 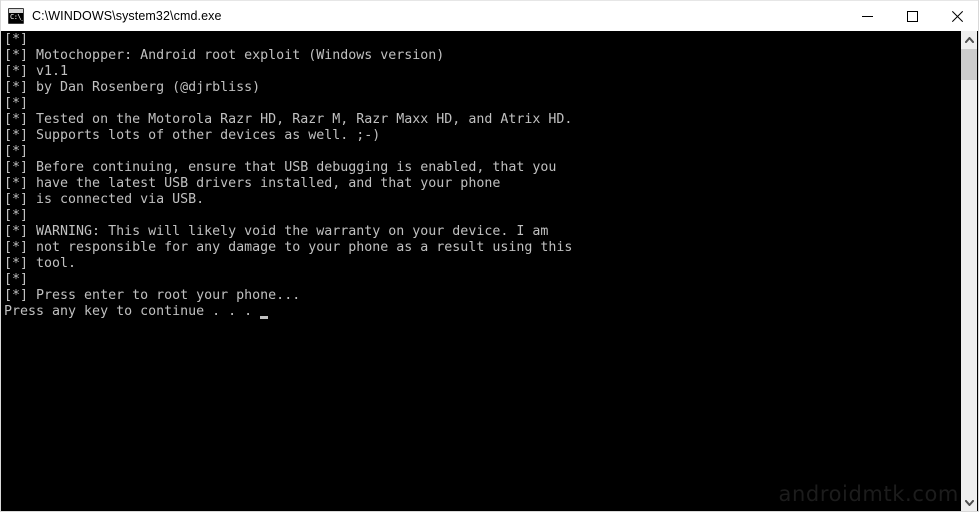 I want to click on minimize-icon, so click(x=867, y=16).